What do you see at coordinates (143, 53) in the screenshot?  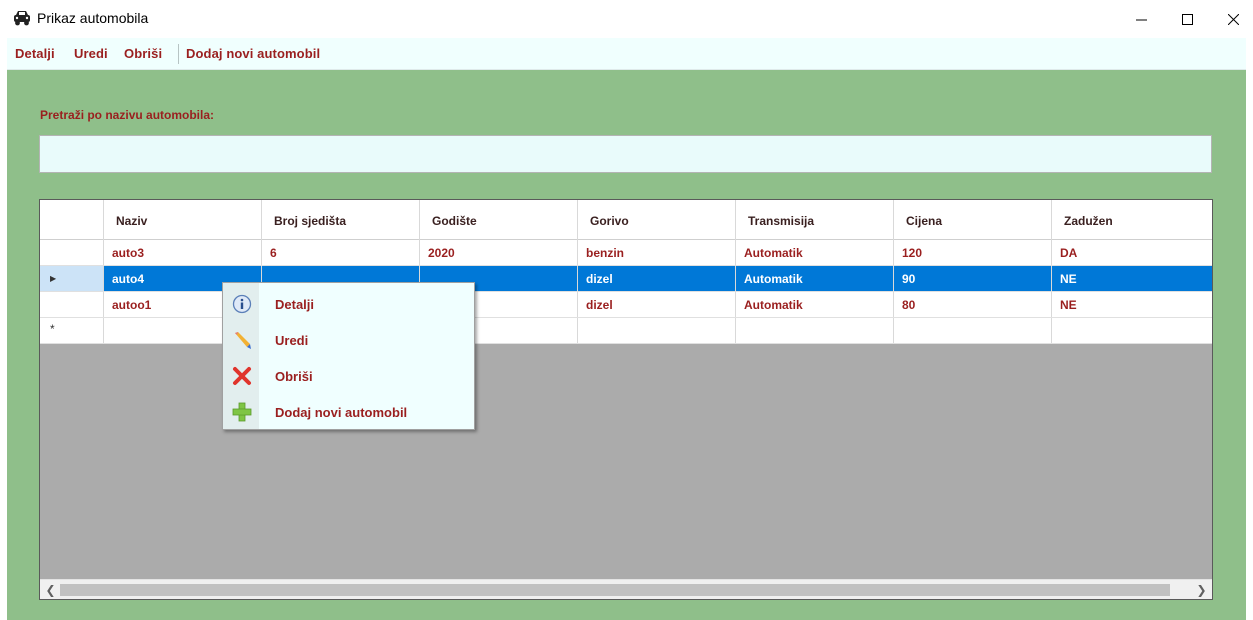 I see `menu-delete: Obriši` at bounding box center [143, 53].